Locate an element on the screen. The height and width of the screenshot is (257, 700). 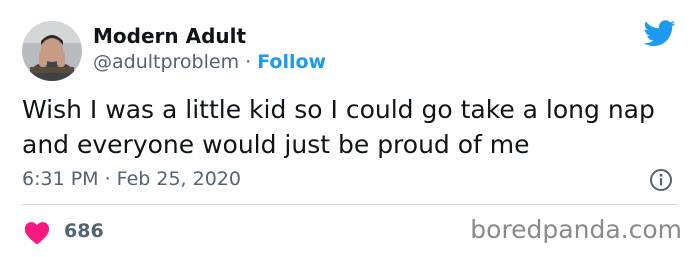
boredpanda-watermark: boredpanda.com is located at coordinates (576, 229).